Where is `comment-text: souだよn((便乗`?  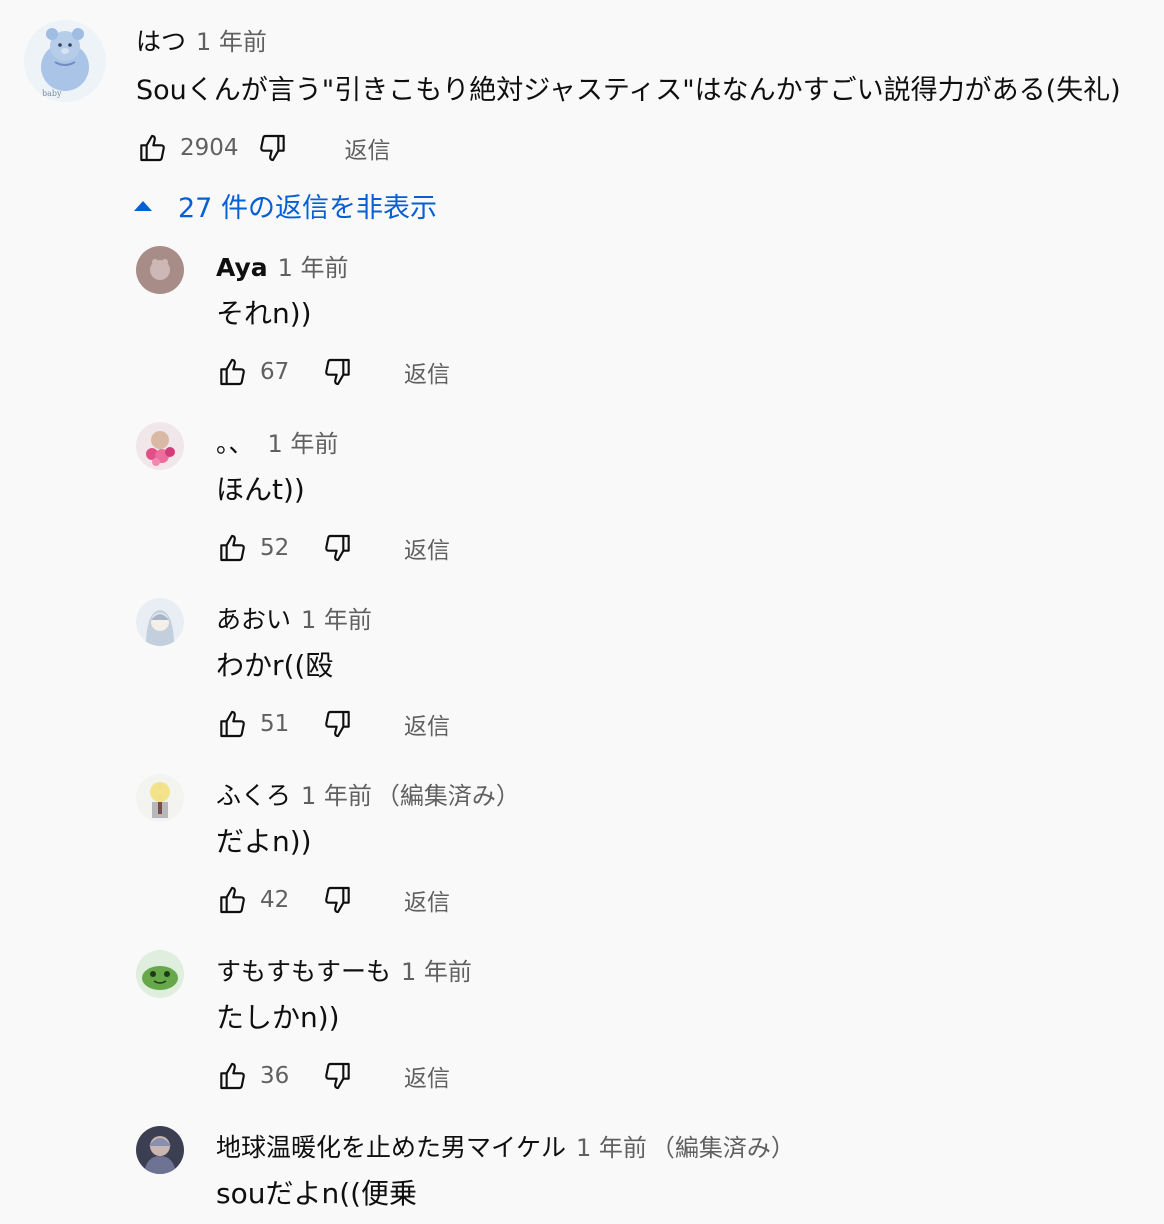
comment-text: souだよn((便乗 is located at coordinates (317, 1193).